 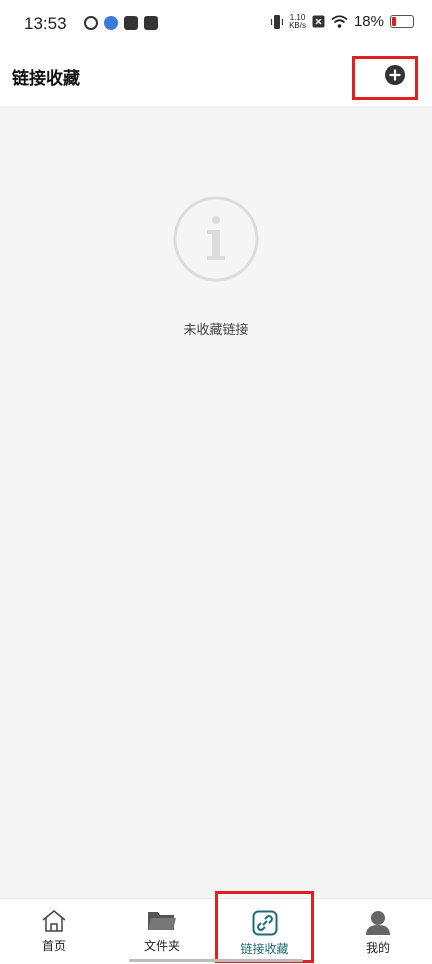 What do you see at coordinates (216, 239) in the screenshot?
I see `info-icon` at bounding box center [216, 239].